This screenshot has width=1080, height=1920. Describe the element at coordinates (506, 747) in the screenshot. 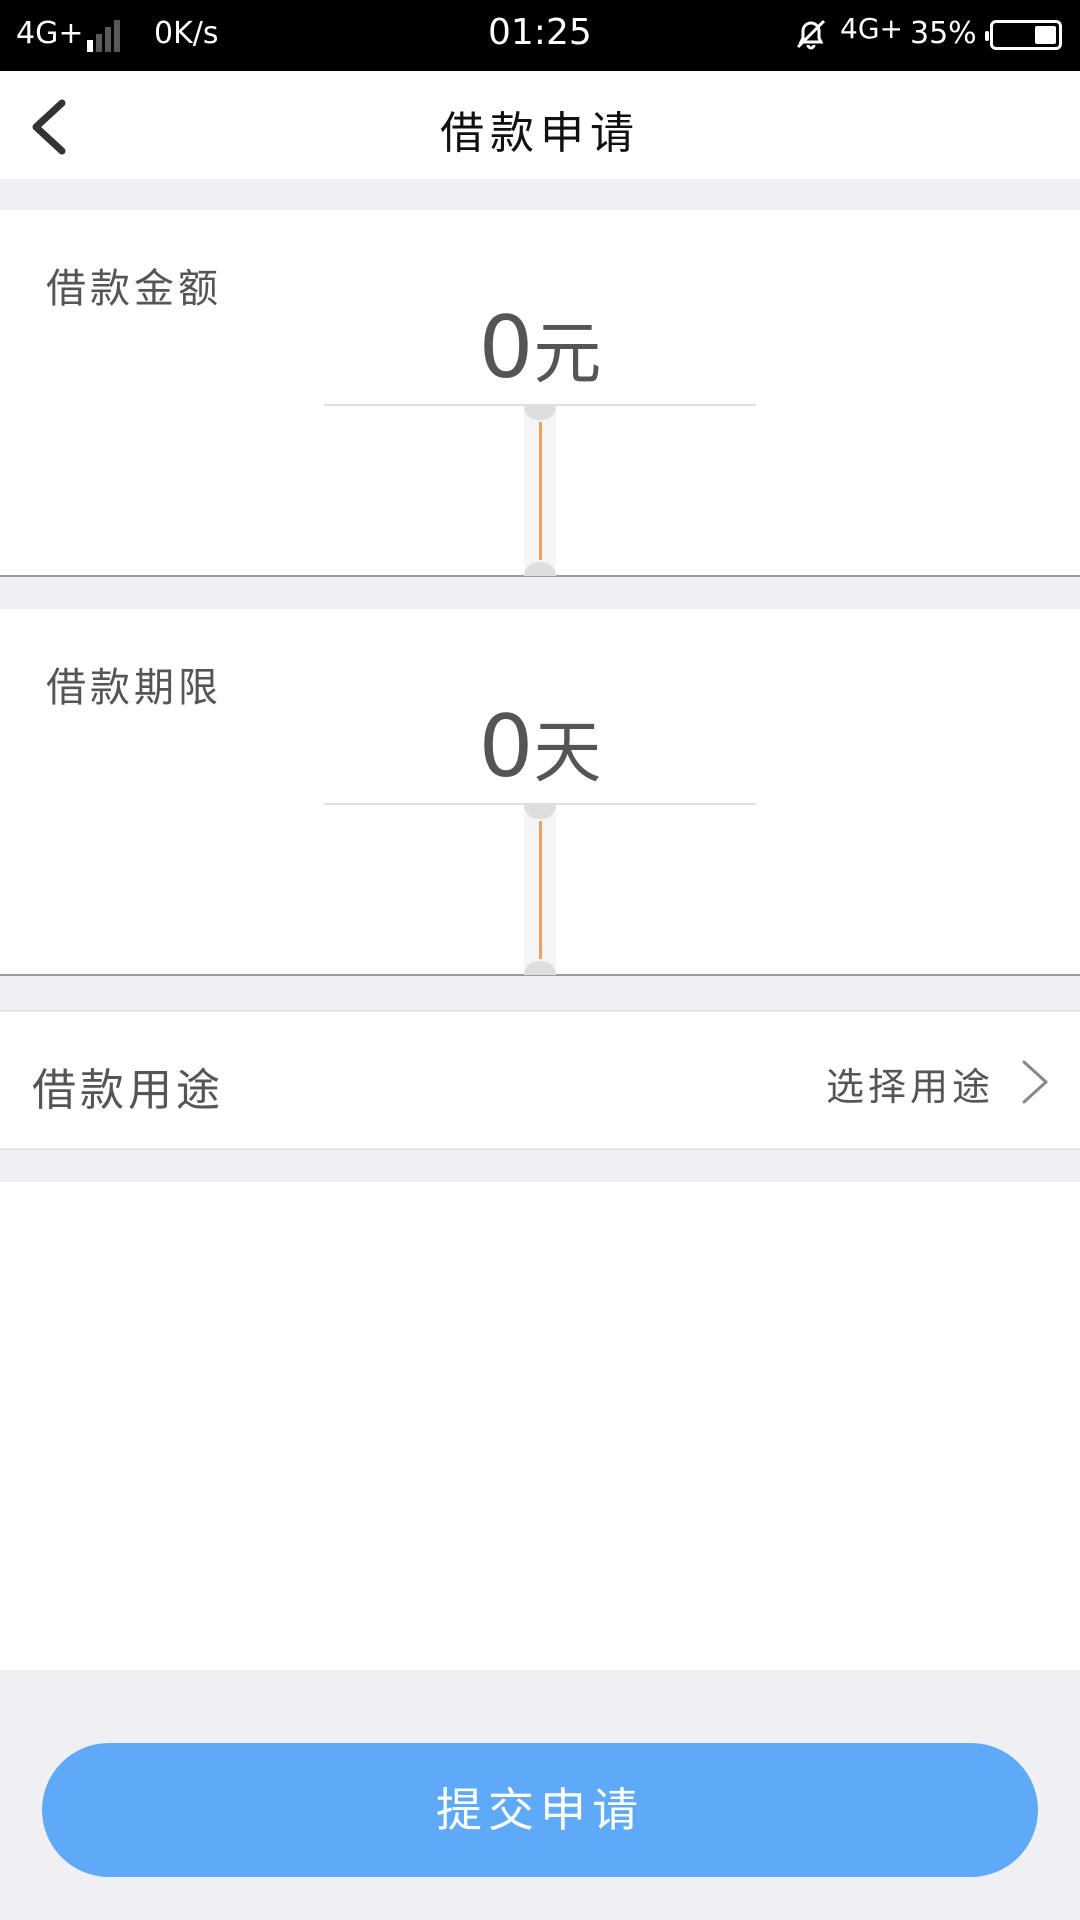

I see `loan-term-number: 0` at that location.